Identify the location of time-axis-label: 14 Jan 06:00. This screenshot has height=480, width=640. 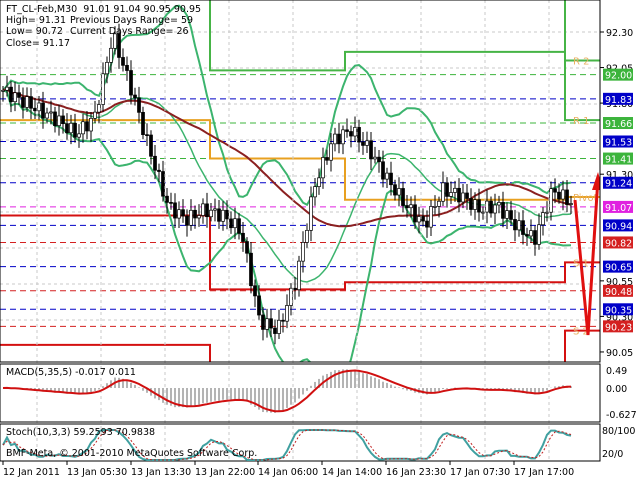
(288, 472).